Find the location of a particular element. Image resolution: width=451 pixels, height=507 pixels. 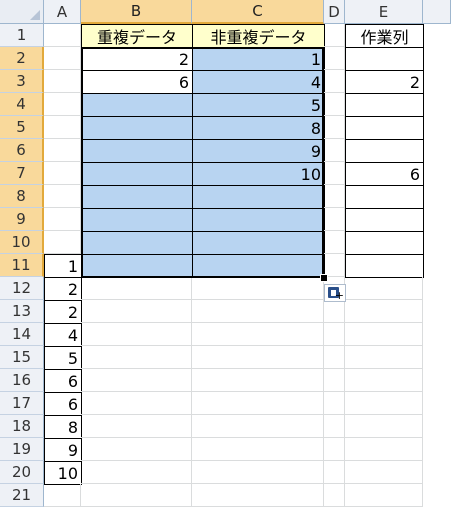

cell-c14 is located at coordinates (258, 334).